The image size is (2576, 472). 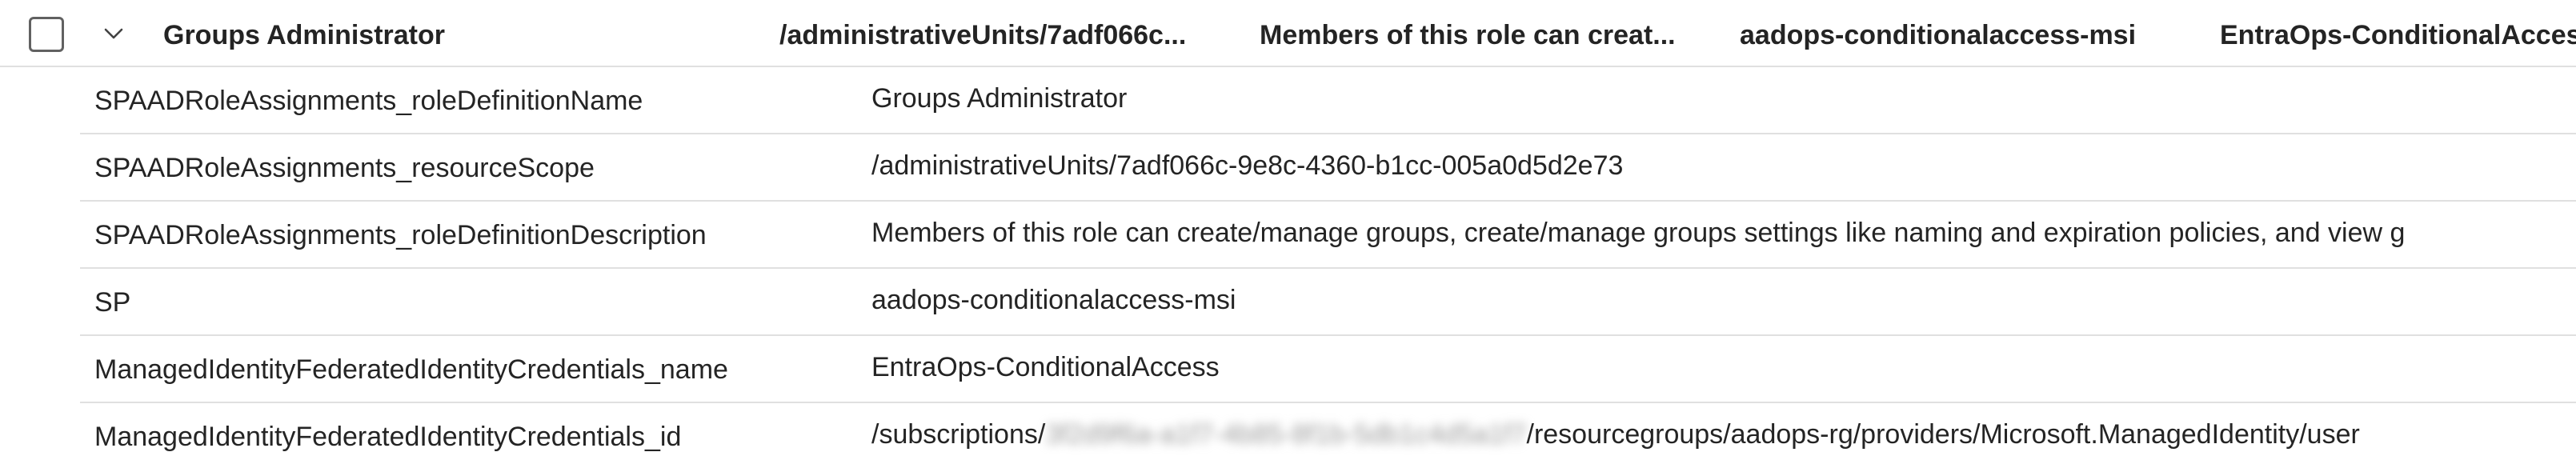 I want to click on group-role-name: Groups Administrator, so click(x=304, y=35).